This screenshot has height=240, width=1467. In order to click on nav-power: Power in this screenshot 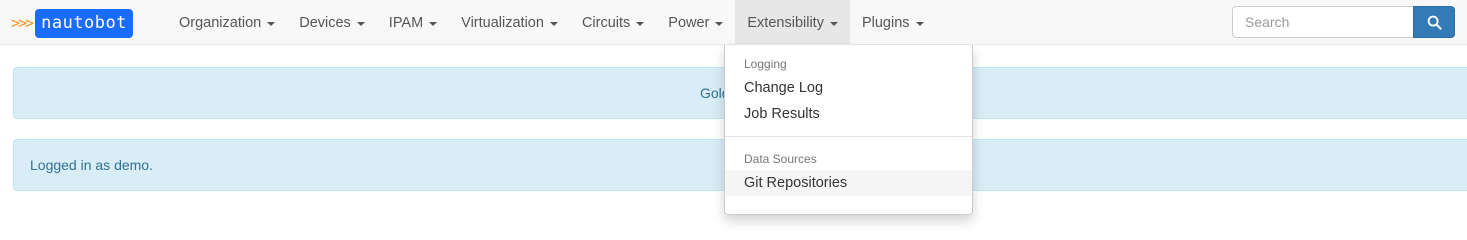, I will do `click(695, 22)`.